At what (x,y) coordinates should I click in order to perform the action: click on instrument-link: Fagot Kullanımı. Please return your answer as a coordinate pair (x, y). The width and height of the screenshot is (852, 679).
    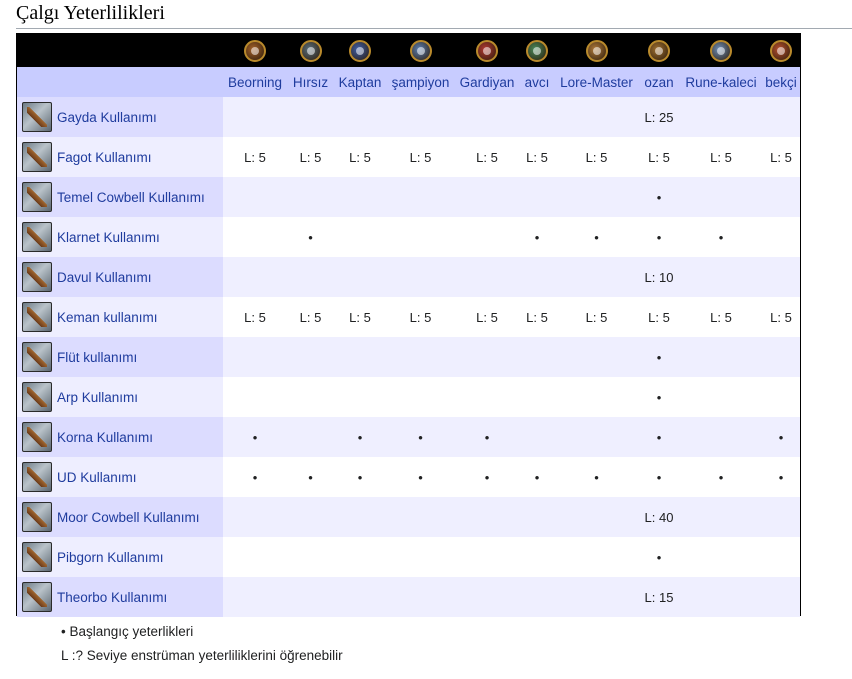
    Looking at the image, I should click on (104, 157).